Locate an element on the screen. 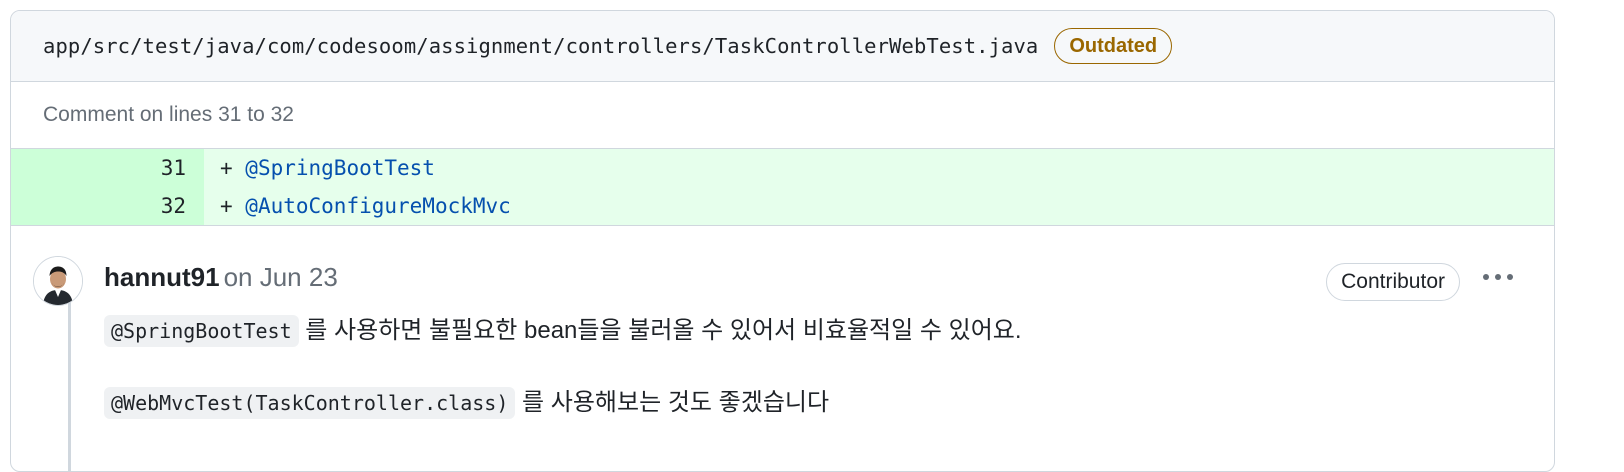  comment-date-link: on Jun 23 is located at coordinates (281, 277).